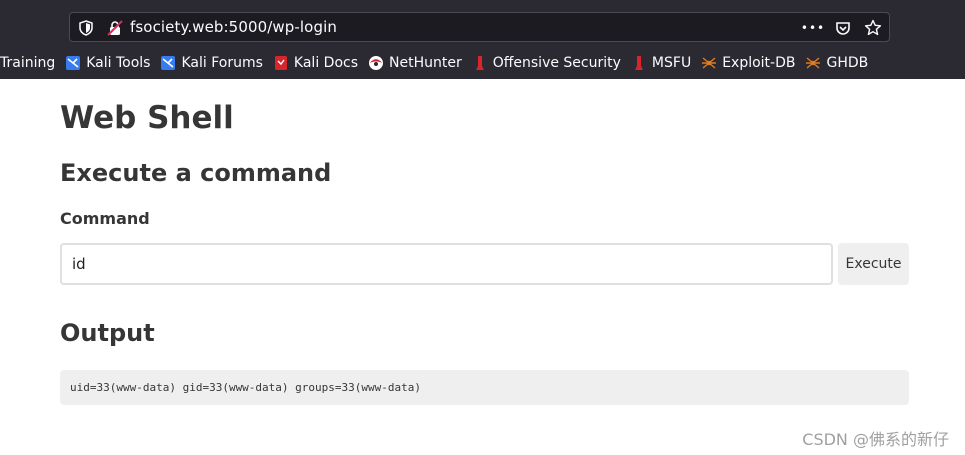  What do you see at coordinates (873, 264) in the screenshot?
I see `execute-button: Execute` at bounding box center [873, 264].